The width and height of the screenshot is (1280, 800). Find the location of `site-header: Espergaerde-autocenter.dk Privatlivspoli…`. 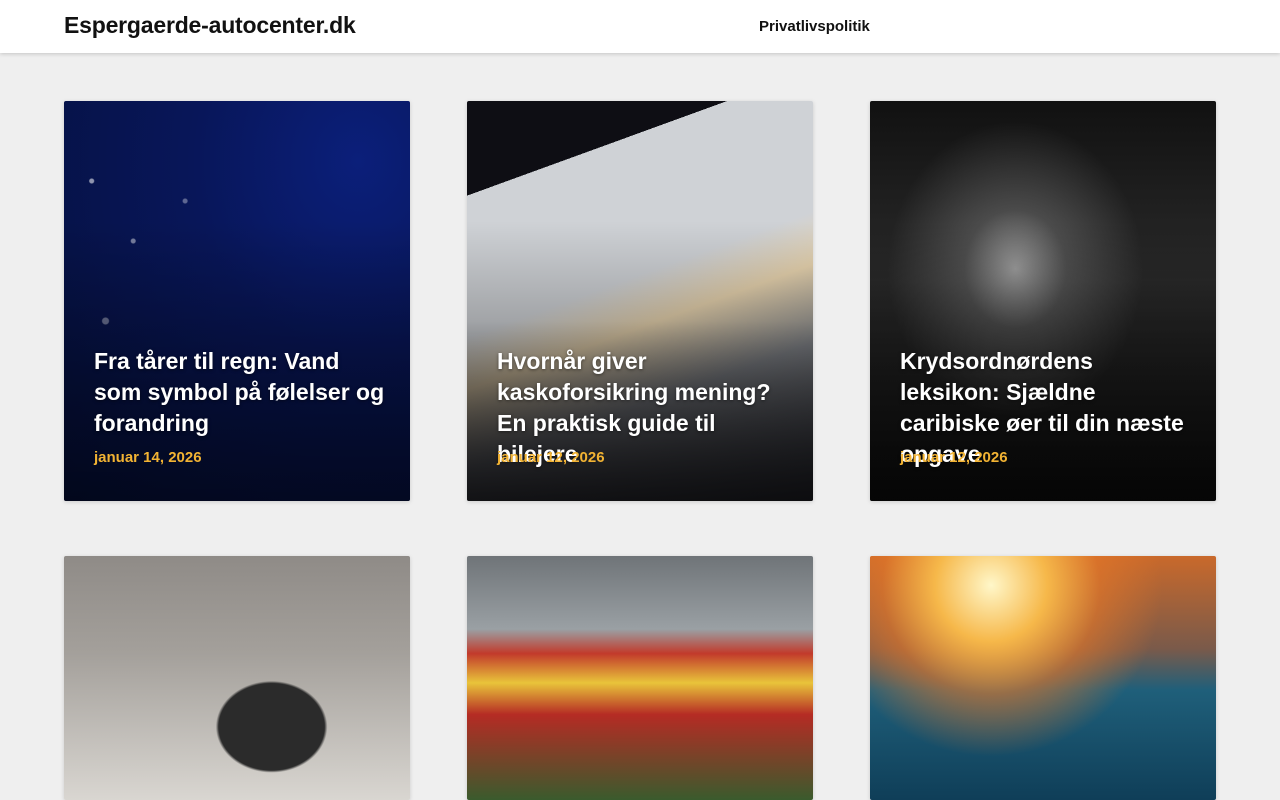

site-header: Espergaerde-autocenter.dk Privatlivspoli… is located at coordinates (640, 26).